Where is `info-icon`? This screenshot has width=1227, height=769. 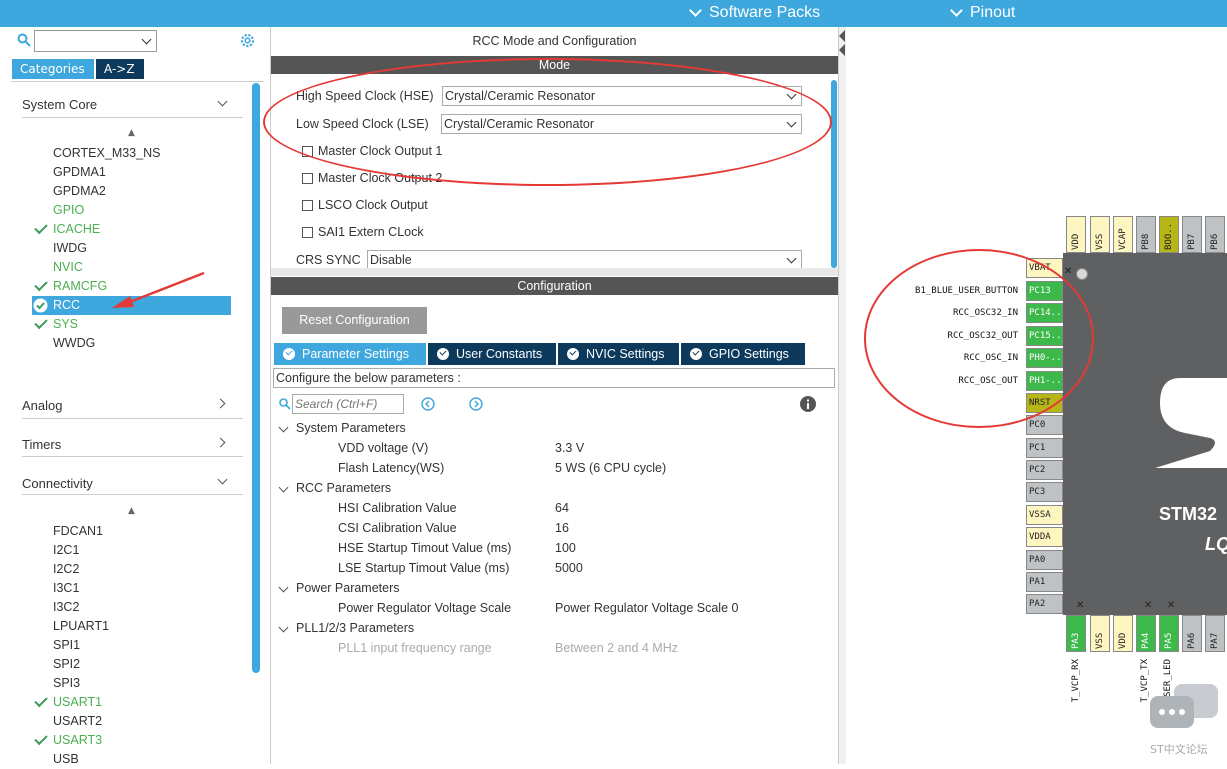 info-icon is located at coordinates (808, 404).